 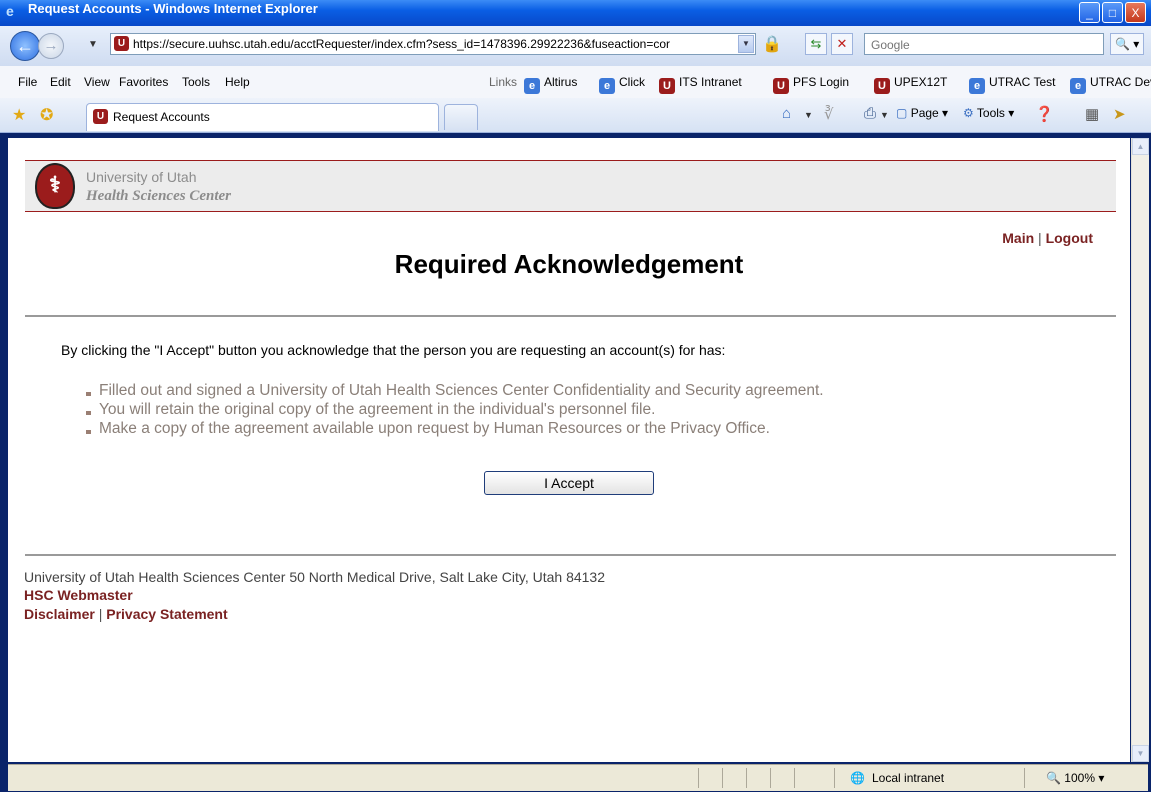 What do you see at coordinates (569, 264) in the screenshot?
I see `page-title: Required Acknowledgement` at bounding box center [569, 264].